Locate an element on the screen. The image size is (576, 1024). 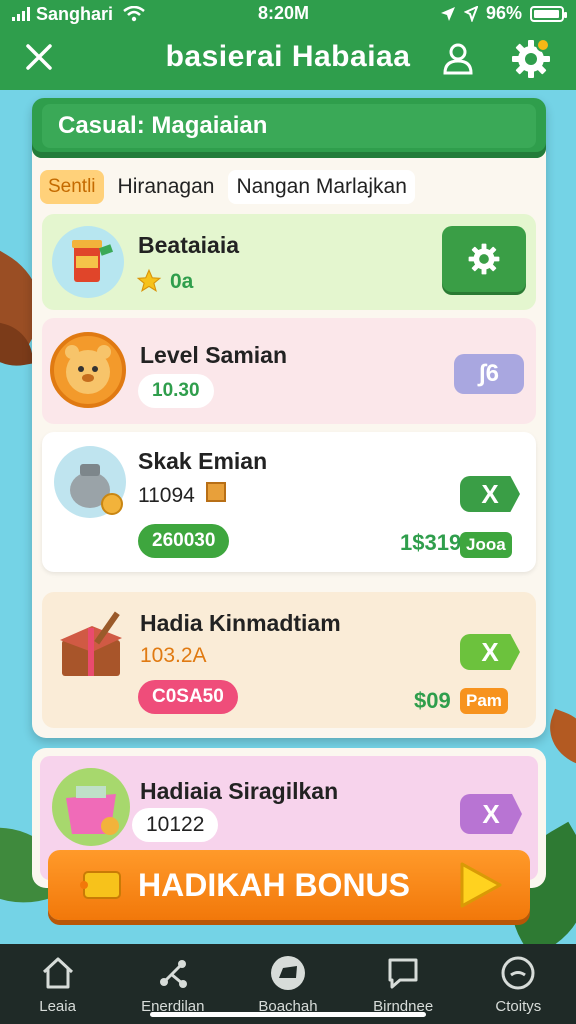
bonus-button: HADIKAH BONUS is located at coordinates (289, 885).